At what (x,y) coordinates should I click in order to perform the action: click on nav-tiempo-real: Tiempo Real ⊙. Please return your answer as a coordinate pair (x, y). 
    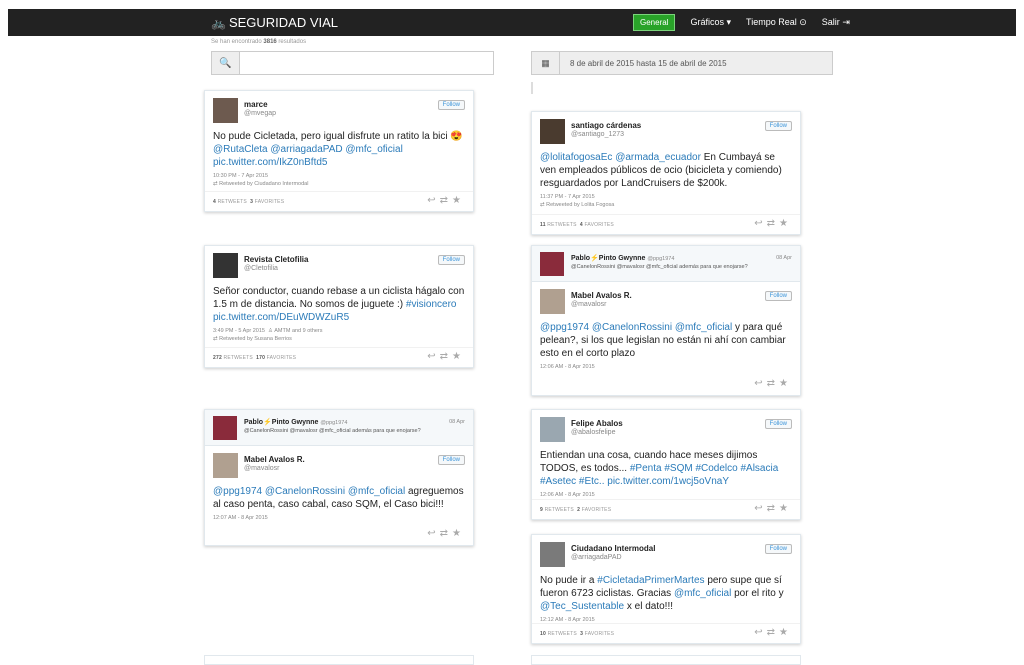
    Looking at the image, I should click on (776, 22).